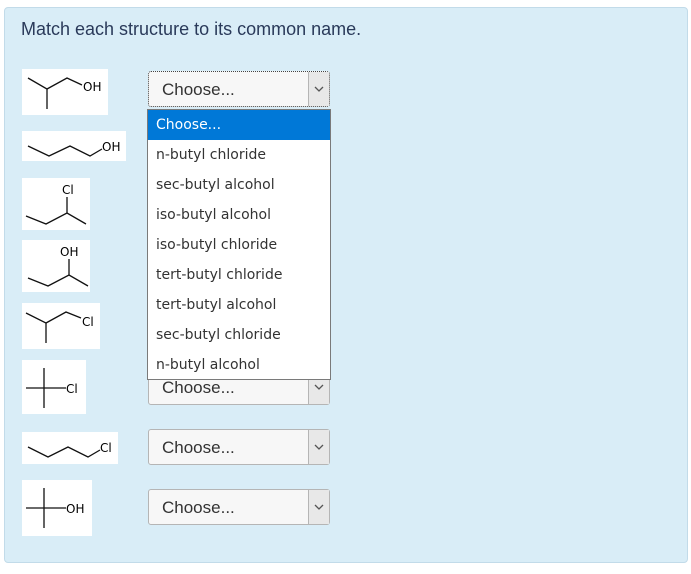 The height and width of the screenshot is (574, 691). I want to click on dropdown-option: sec-butyl alcohol, so click(239, 185).